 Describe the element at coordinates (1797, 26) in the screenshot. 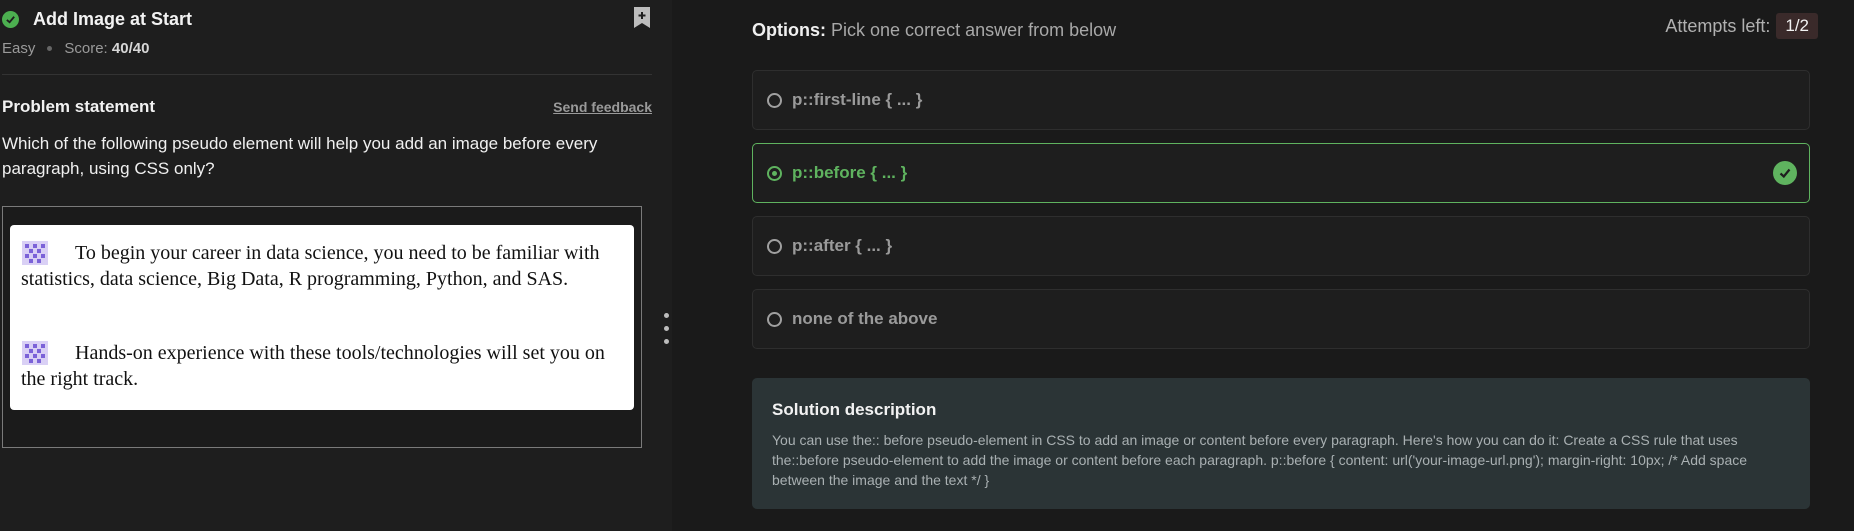

I see `attempts-badge: 1/2` at that location.